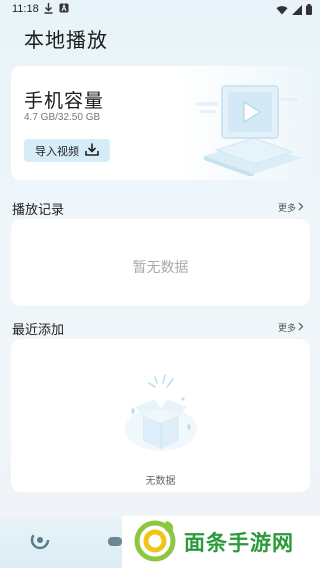 This screenshot has height=568, width=320. I want to click on status-bar: 11:18, so click(160, 10).